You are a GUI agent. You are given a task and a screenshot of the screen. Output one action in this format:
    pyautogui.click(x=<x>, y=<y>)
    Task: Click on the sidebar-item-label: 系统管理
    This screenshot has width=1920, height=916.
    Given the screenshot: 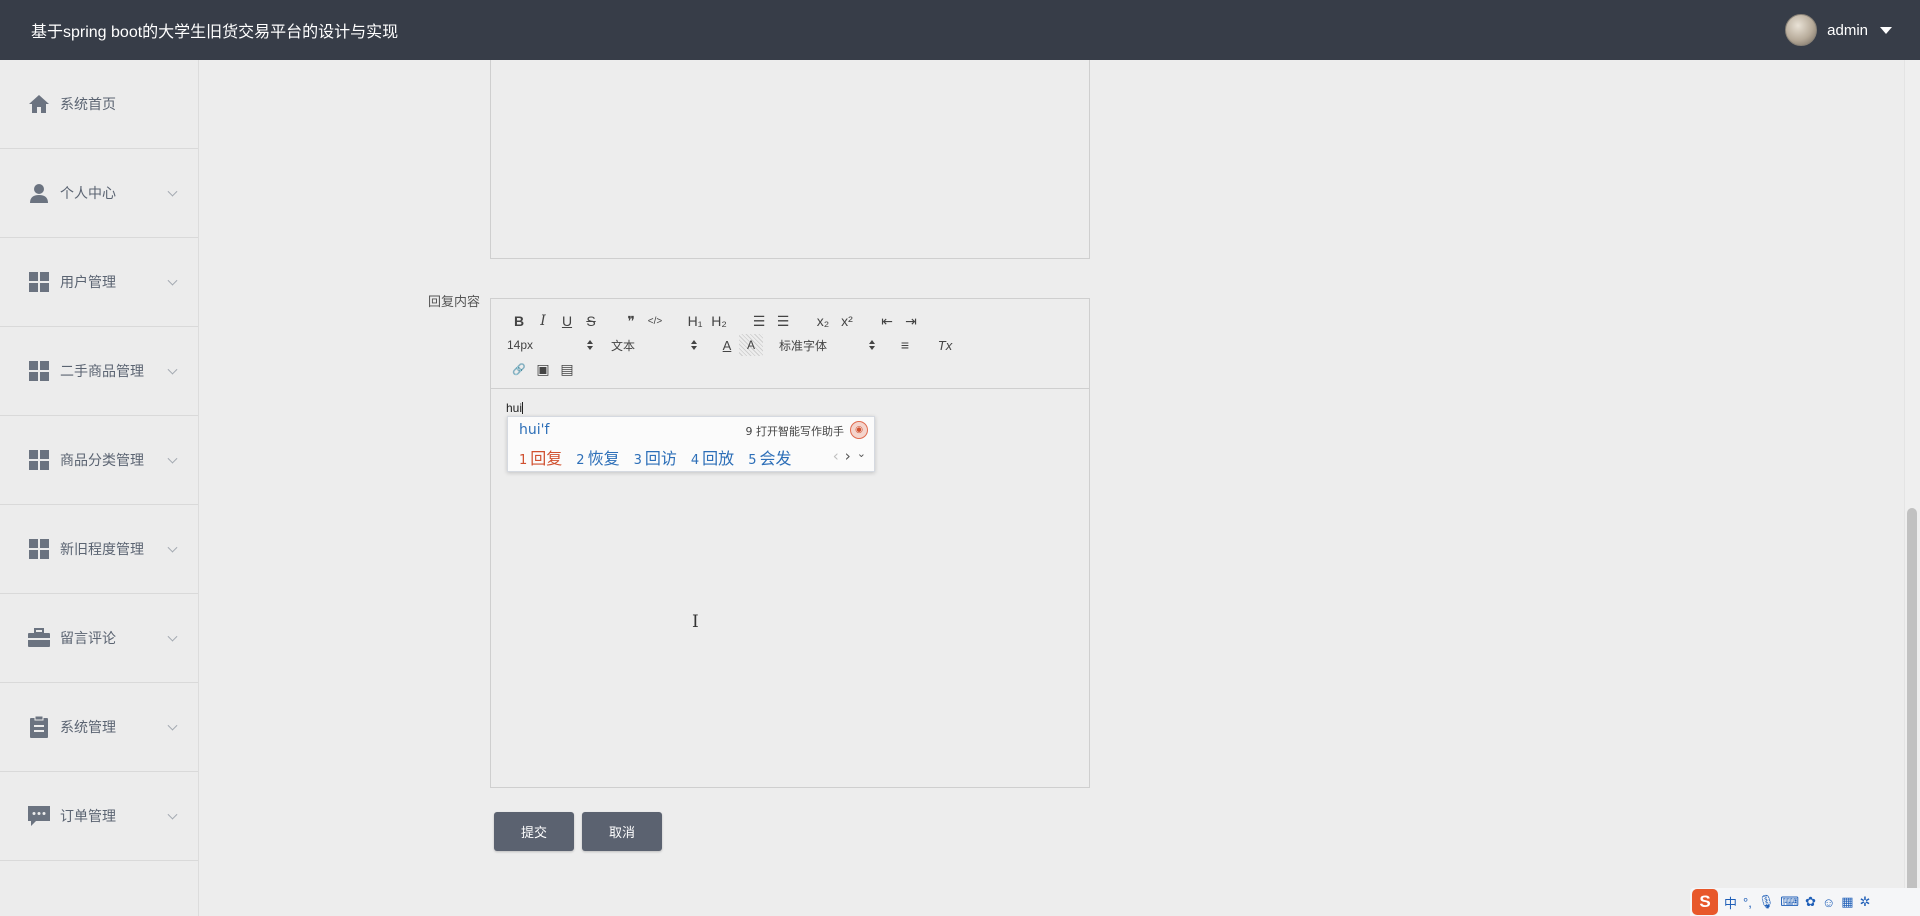 What is the action you would take?
    pyautogui.click(x=88, y=727)
    